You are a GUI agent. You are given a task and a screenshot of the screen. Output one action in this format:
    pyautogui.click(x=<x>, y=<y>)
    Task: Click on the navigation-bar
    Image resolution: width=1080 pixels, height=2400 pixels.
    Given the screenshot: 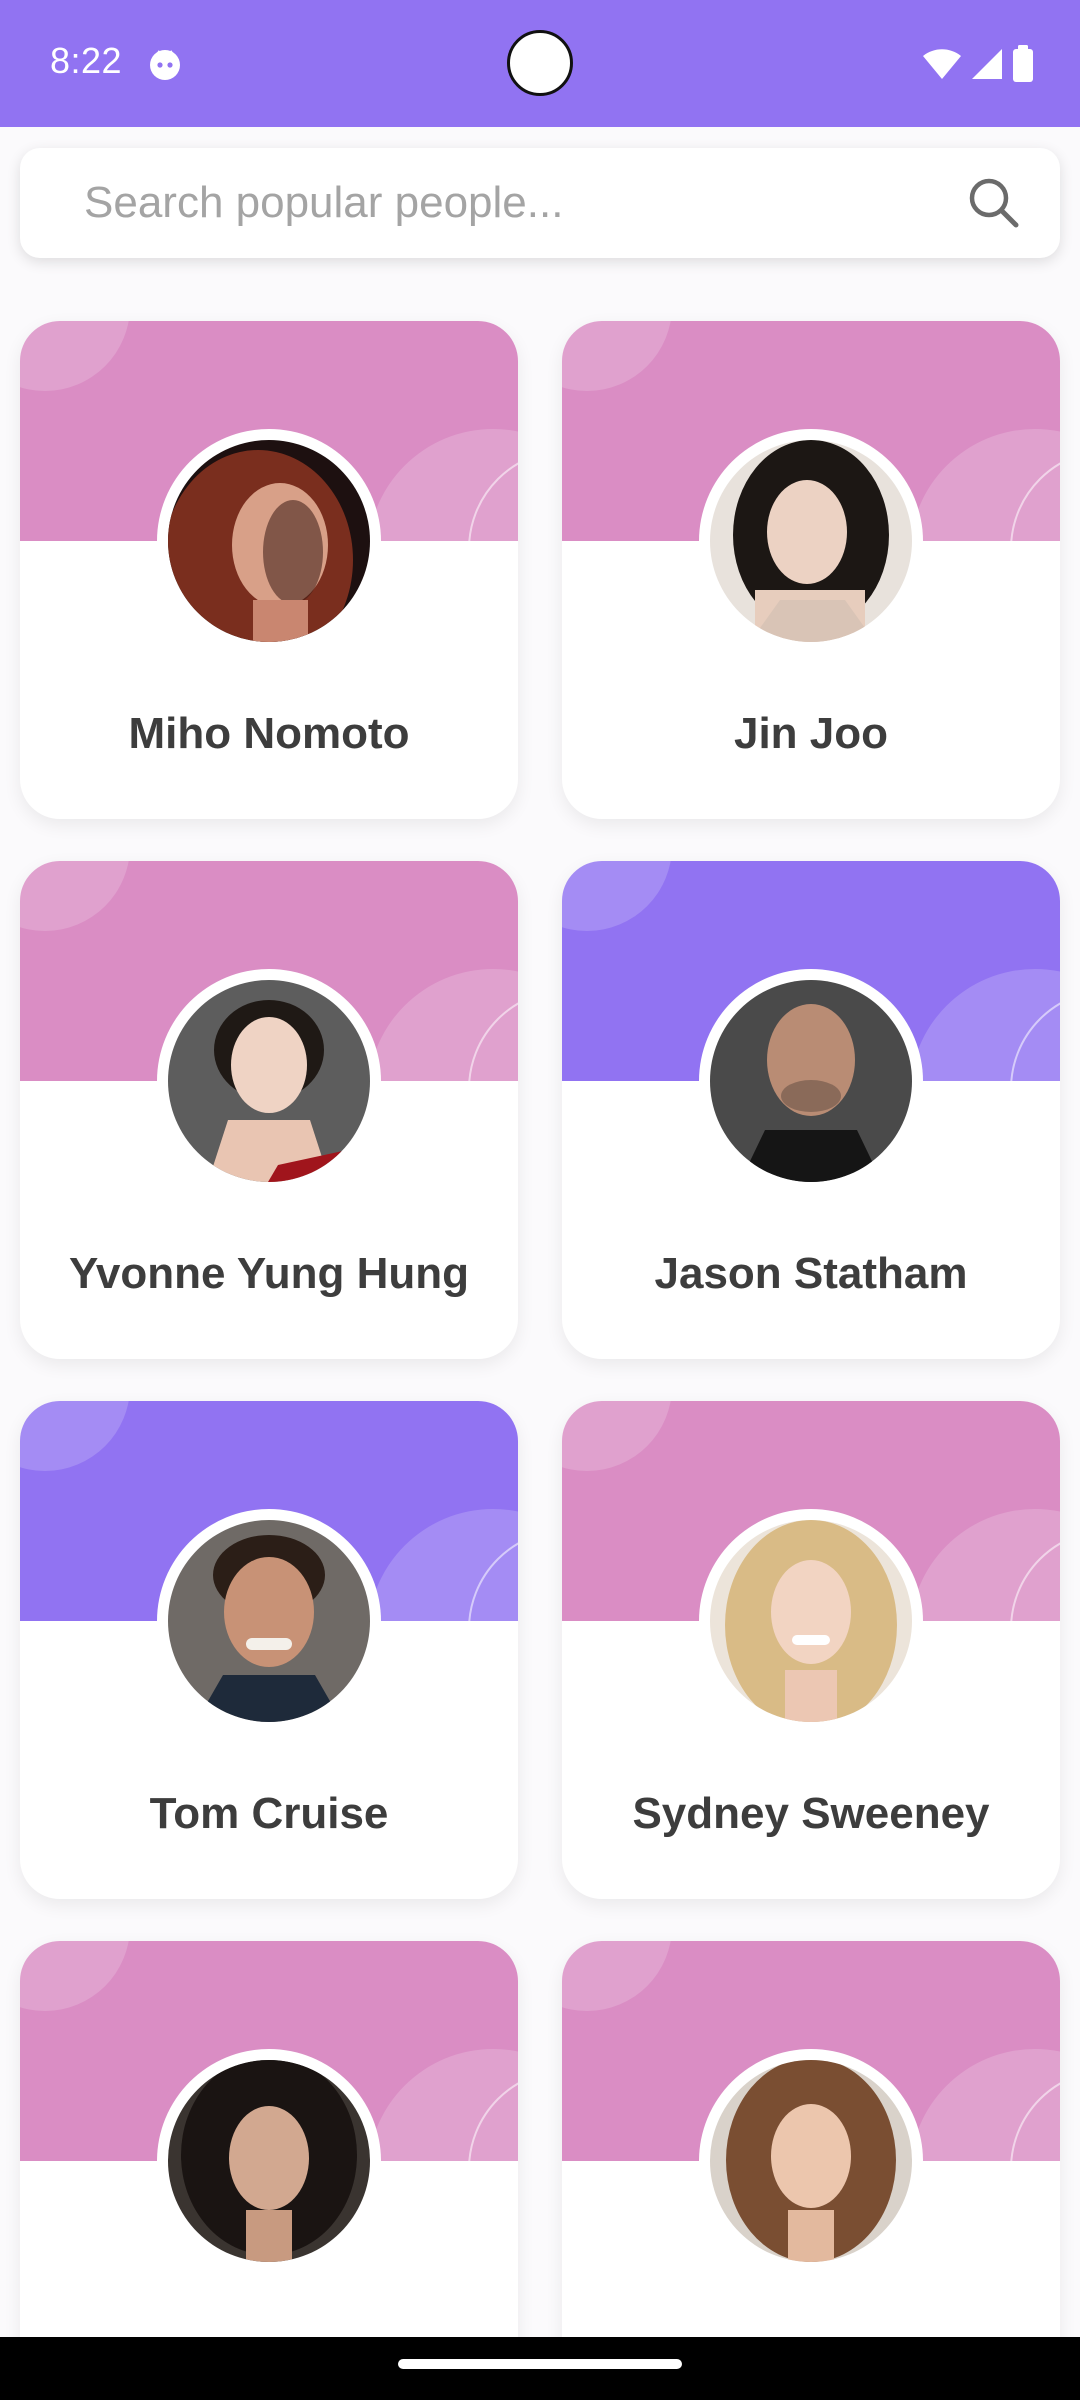 What is the action you would take?
    pyautogui.click(x=540, y=2368)
    